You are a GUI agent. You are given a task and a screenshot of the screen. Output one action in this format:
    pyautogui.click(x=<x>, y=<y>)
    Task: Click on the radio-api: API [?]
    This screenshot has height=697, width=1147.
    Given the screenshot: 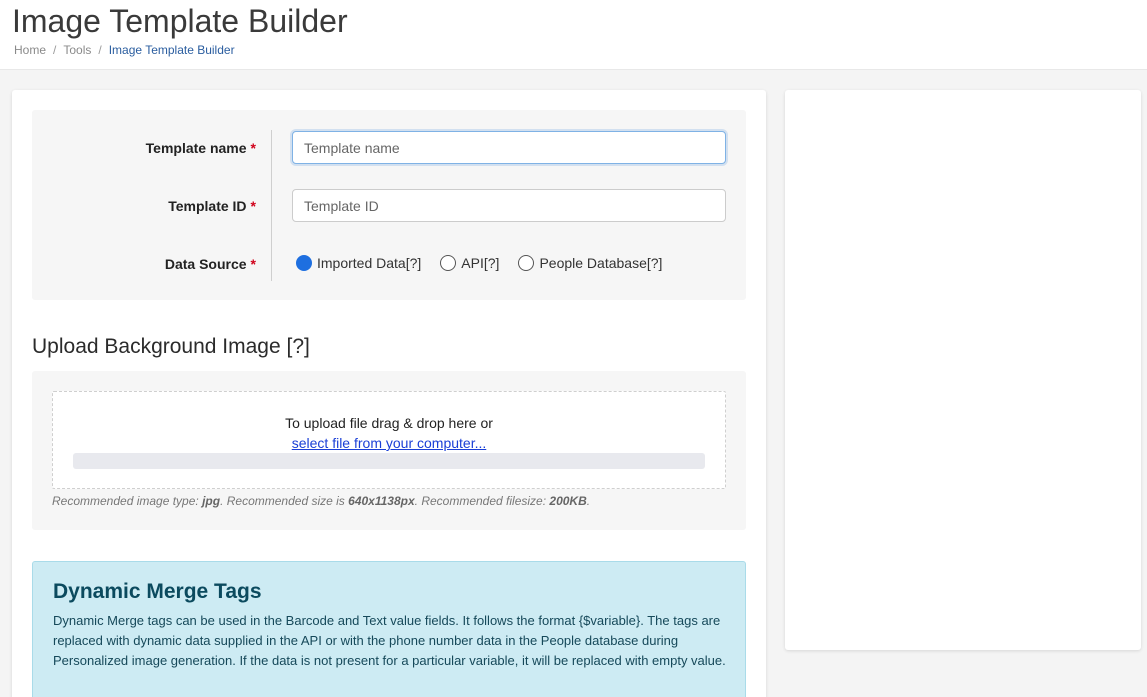 What is the action you would take?
    pyautogui.click(x=469, y=263)
    